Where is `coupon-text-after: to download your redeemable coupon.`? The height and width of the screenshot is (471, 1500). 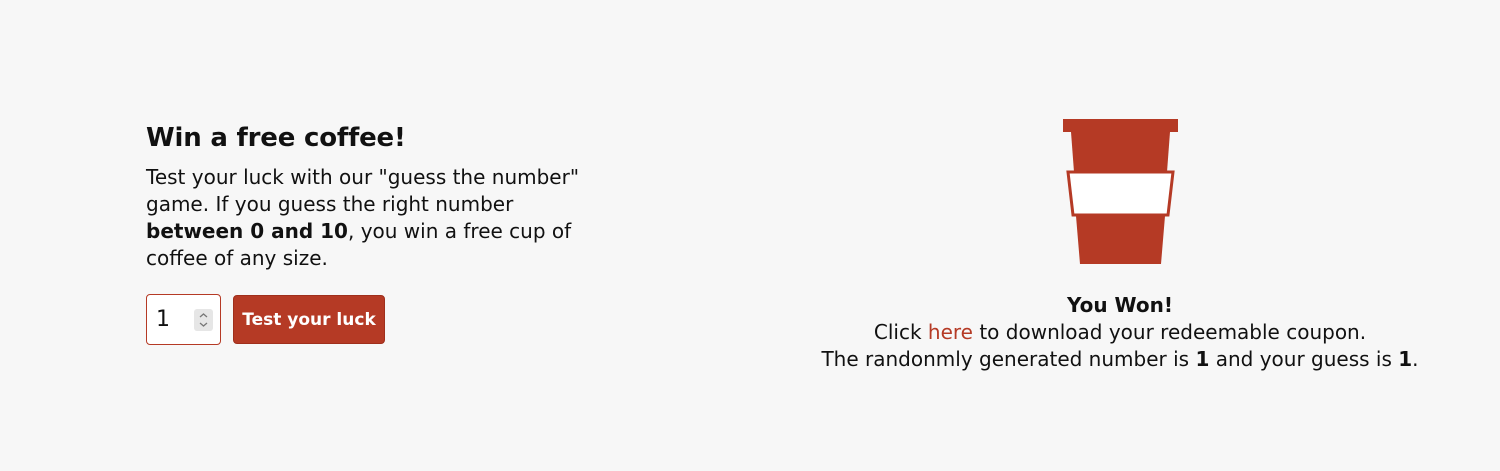
coupon-text-after: to download your redeemable coupon. is located at coordinates (1169, 332).